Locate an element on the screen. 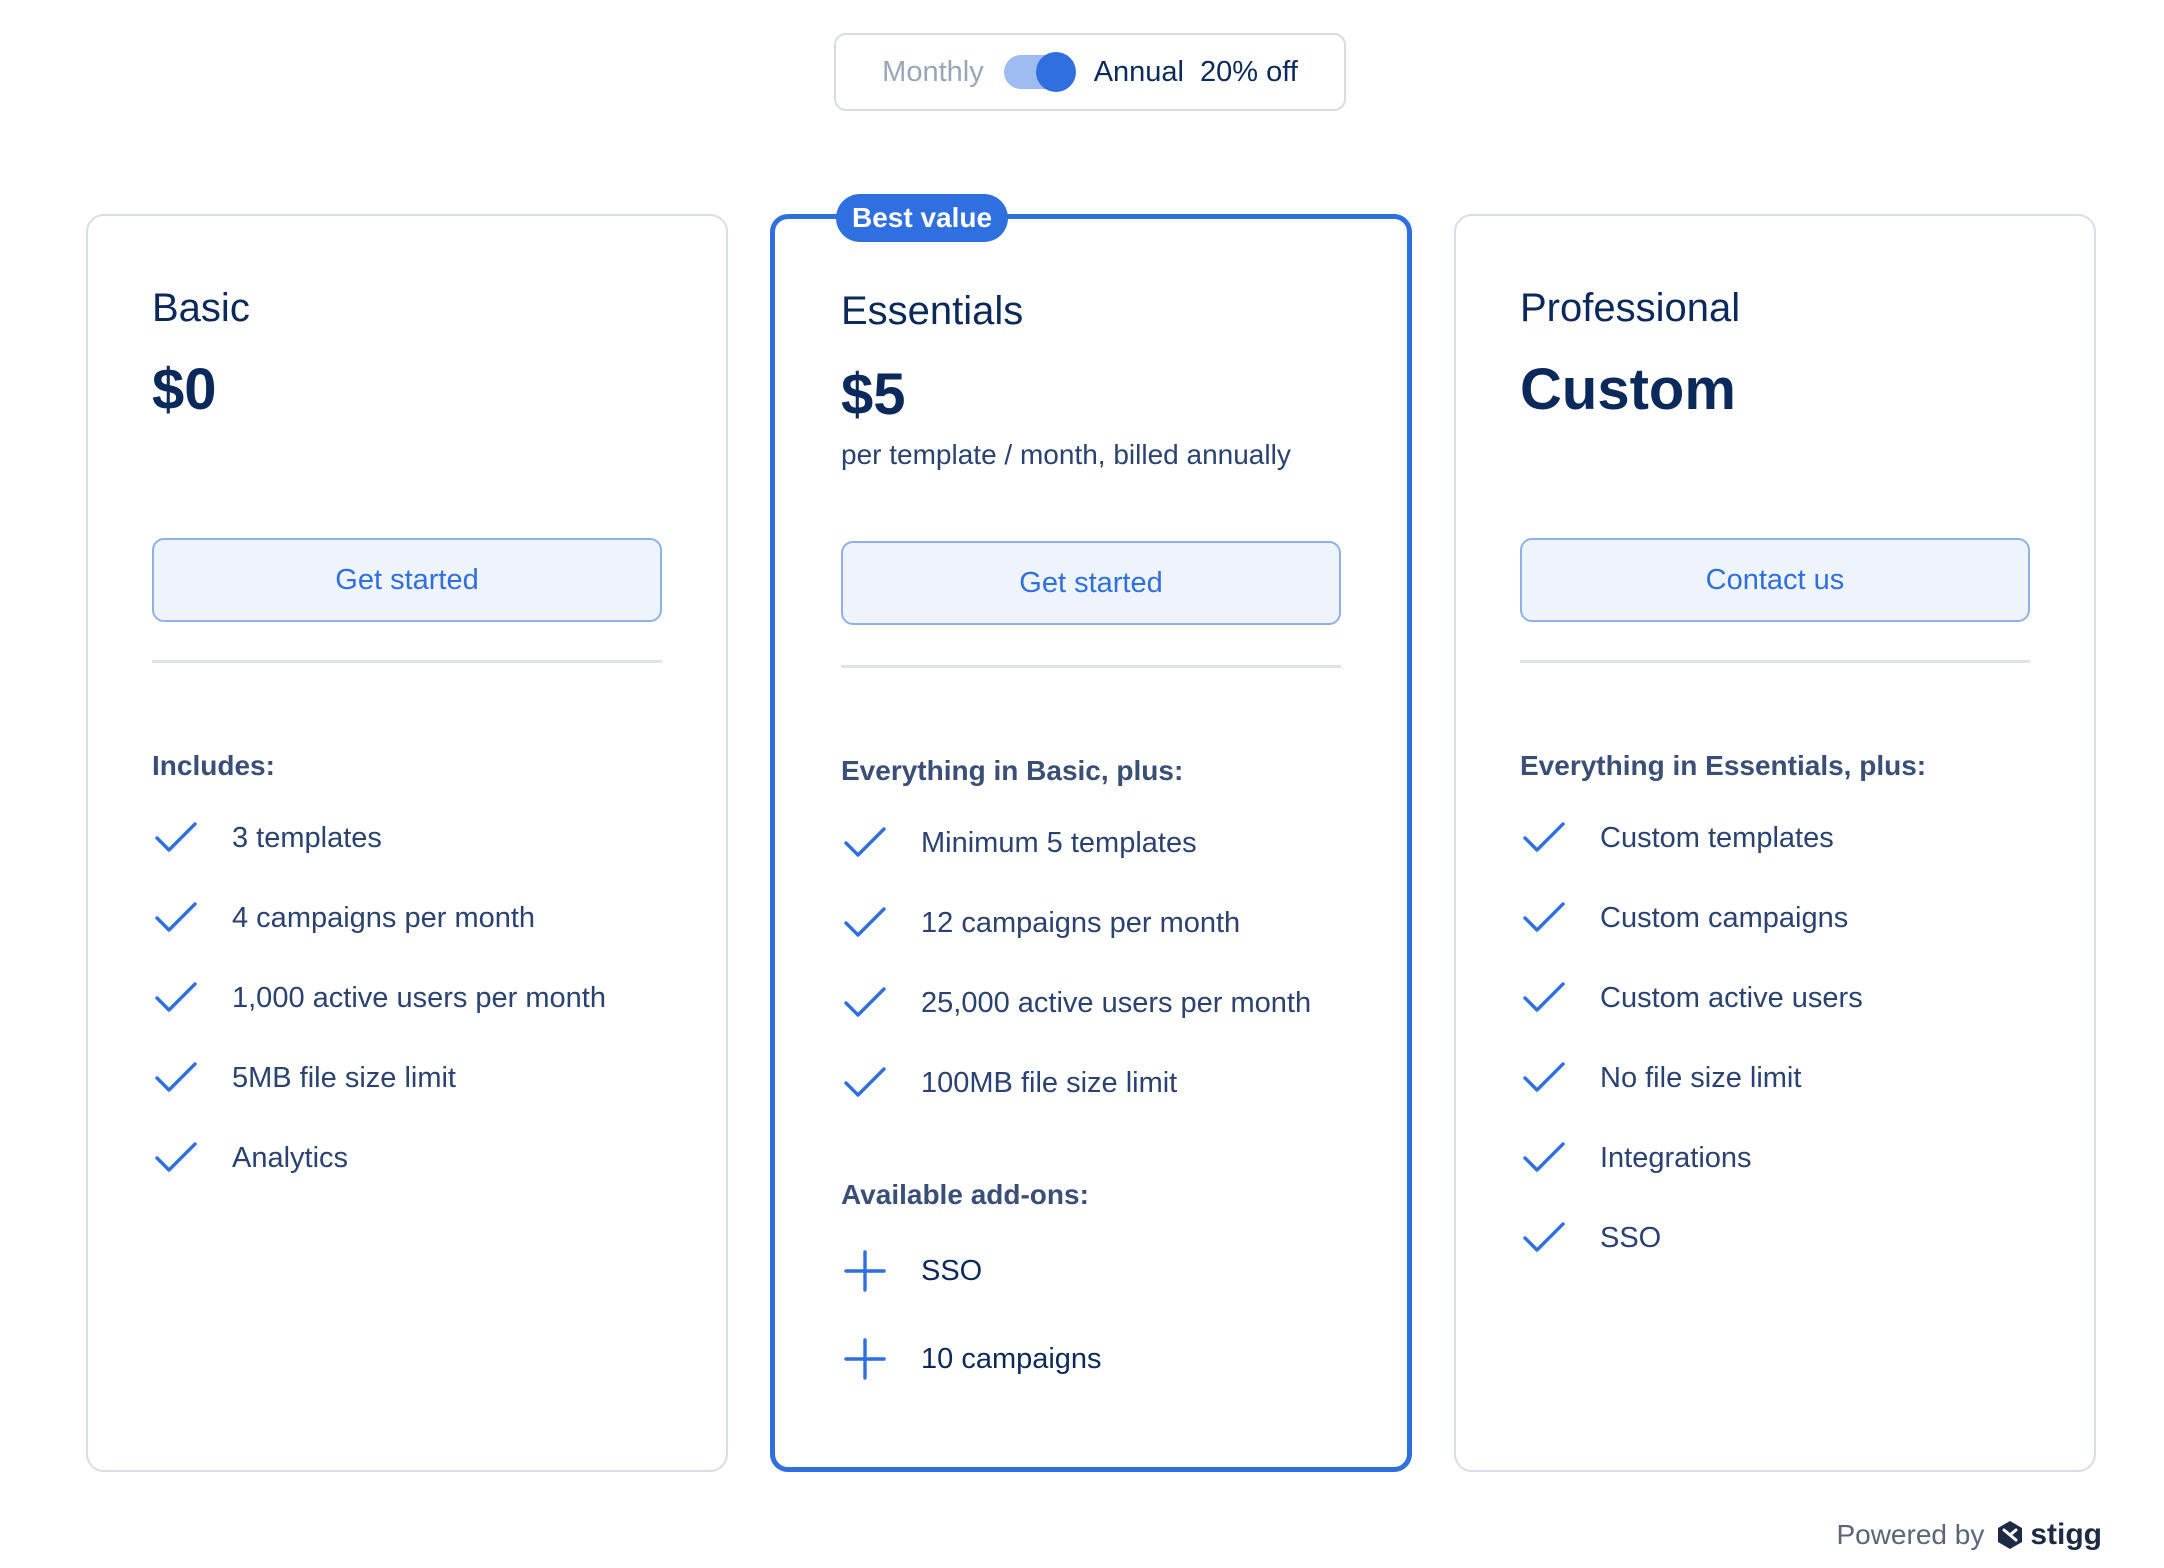 Image resolution: width=2164 pixels, height=1568 pixels. addons-heading: Available add-ons: is located at coordinates (965, 1194).